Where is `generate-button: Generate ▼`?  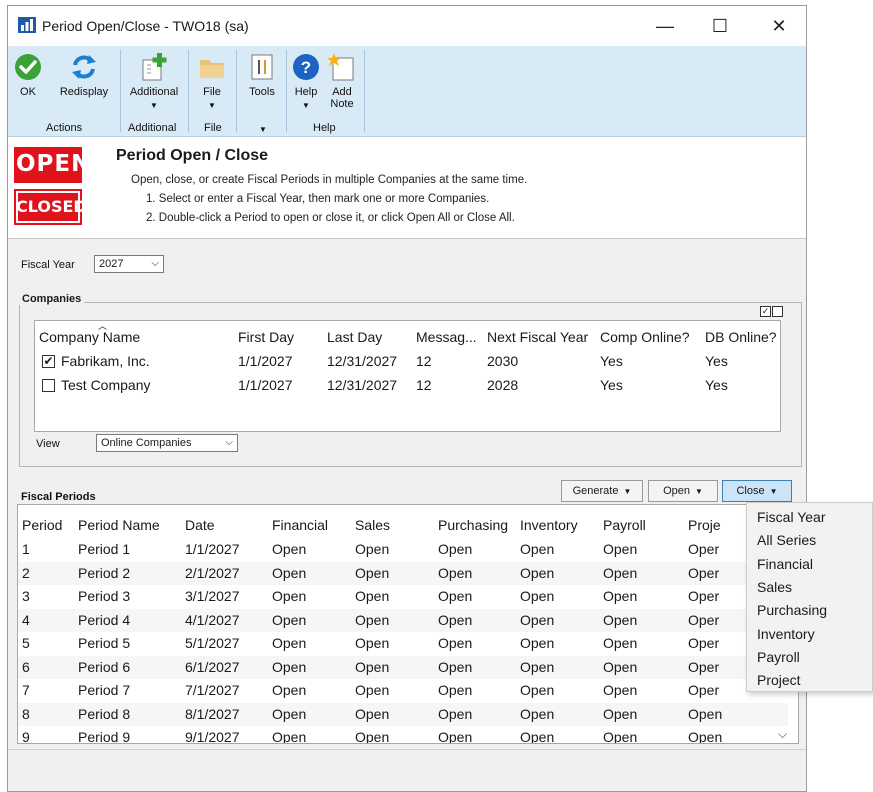 generate-button: Generate ▼ is located at coordinates (602, 491).